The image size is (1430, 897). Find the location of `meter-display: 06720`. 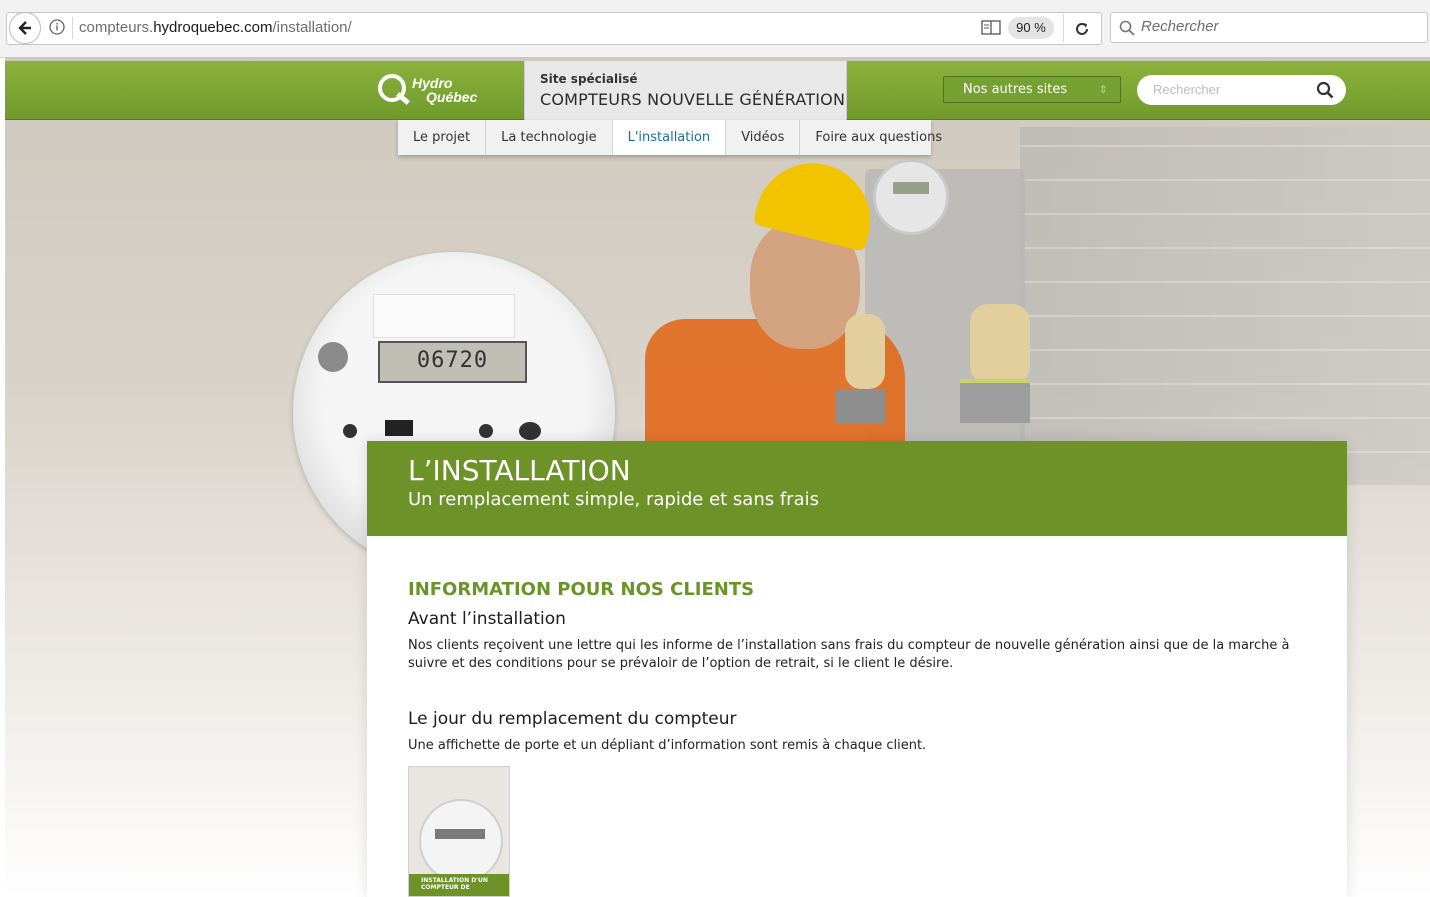

meter-display: 06720 is located at coordinates (452, 362).